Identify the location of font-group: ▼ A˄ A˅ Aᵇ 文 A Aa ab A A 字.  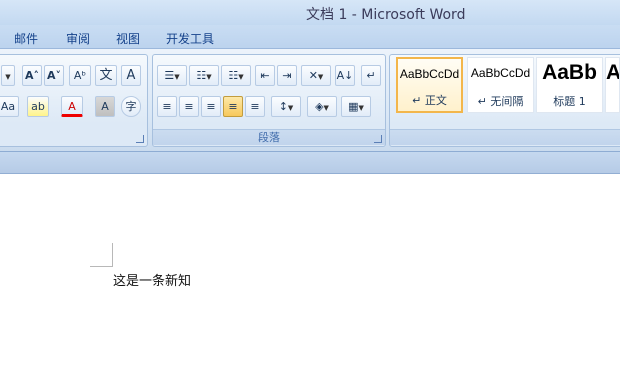
(74, 100).